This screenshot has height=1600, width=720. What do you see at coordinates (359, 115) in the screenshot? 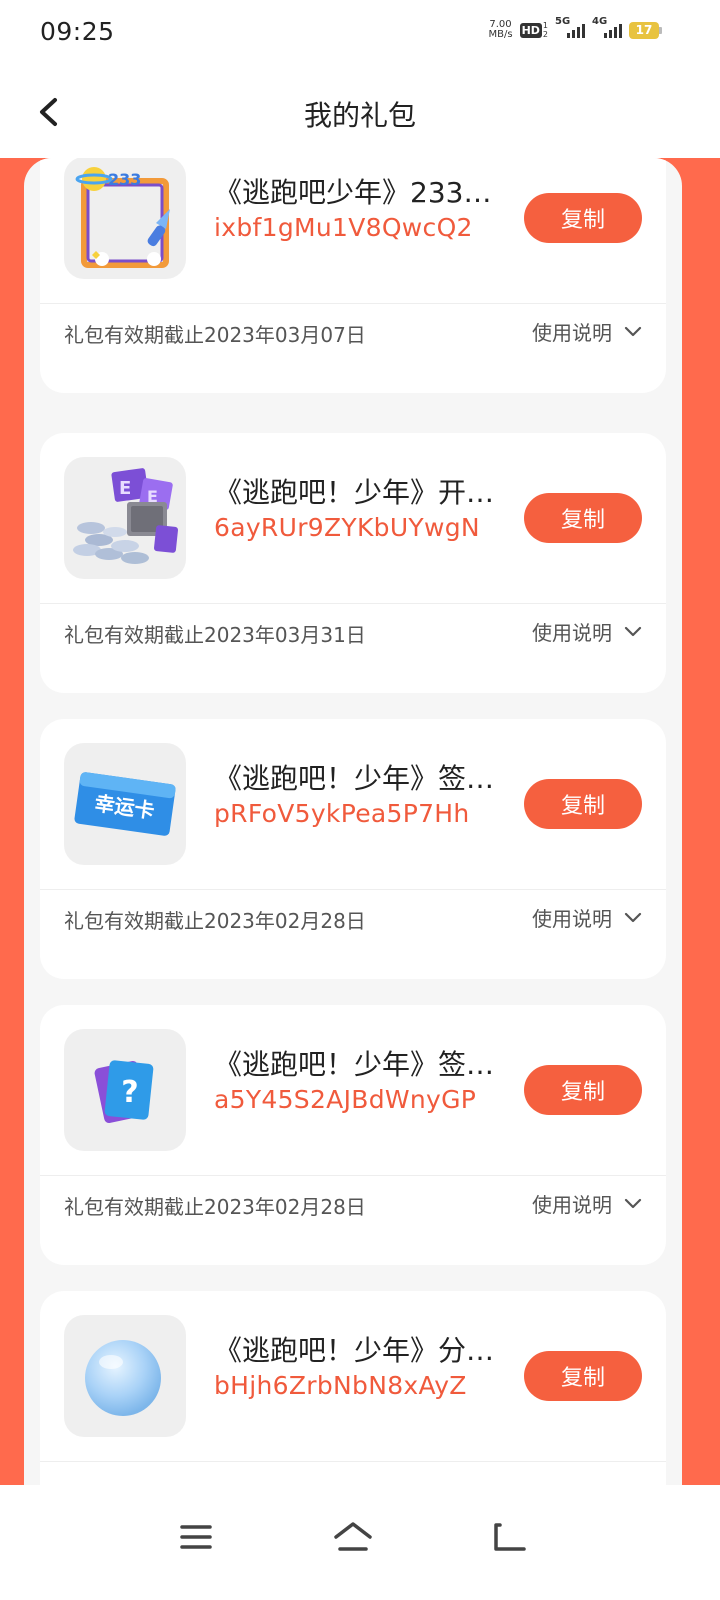
I see `page-title: 我的礼包` at bounding box center [359, 115].